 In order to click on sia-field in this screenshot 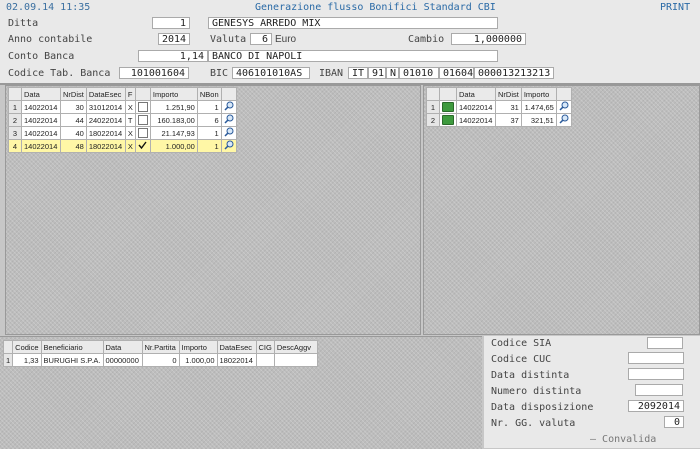, I will do `click(665, 343)`.